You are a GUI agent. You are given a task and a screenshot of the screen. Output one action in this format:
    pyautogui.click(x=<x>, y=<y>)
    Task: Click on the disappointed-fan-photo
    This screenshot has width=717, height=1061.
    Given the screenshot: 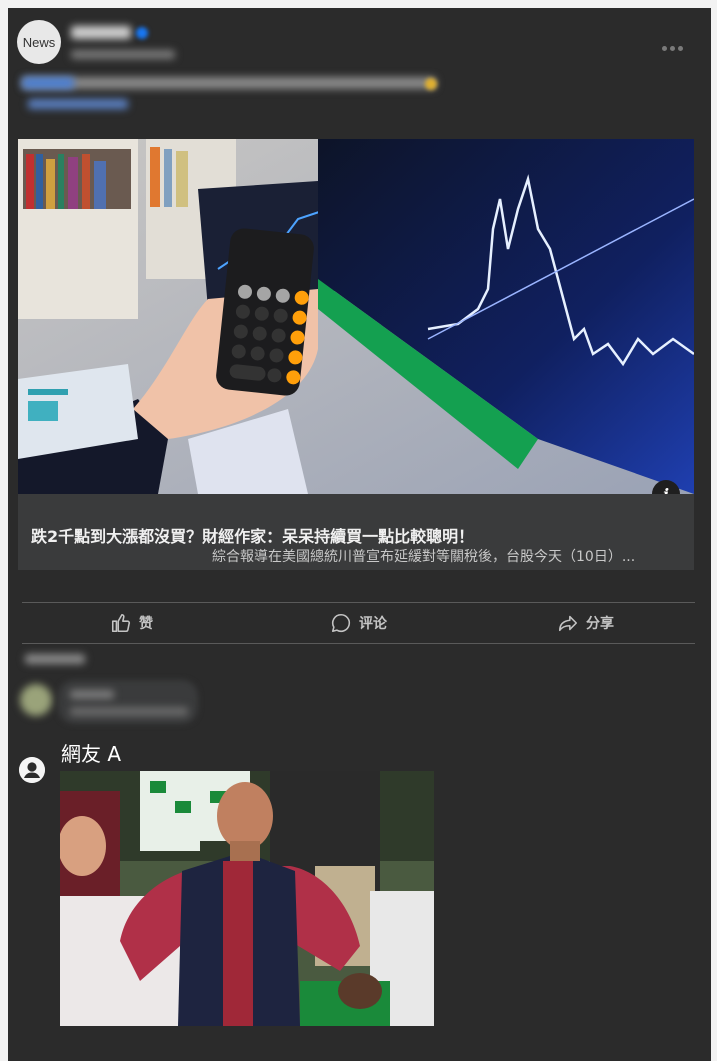 What is the action you would take?
    pyautogui.click(x=247, y=898)
    